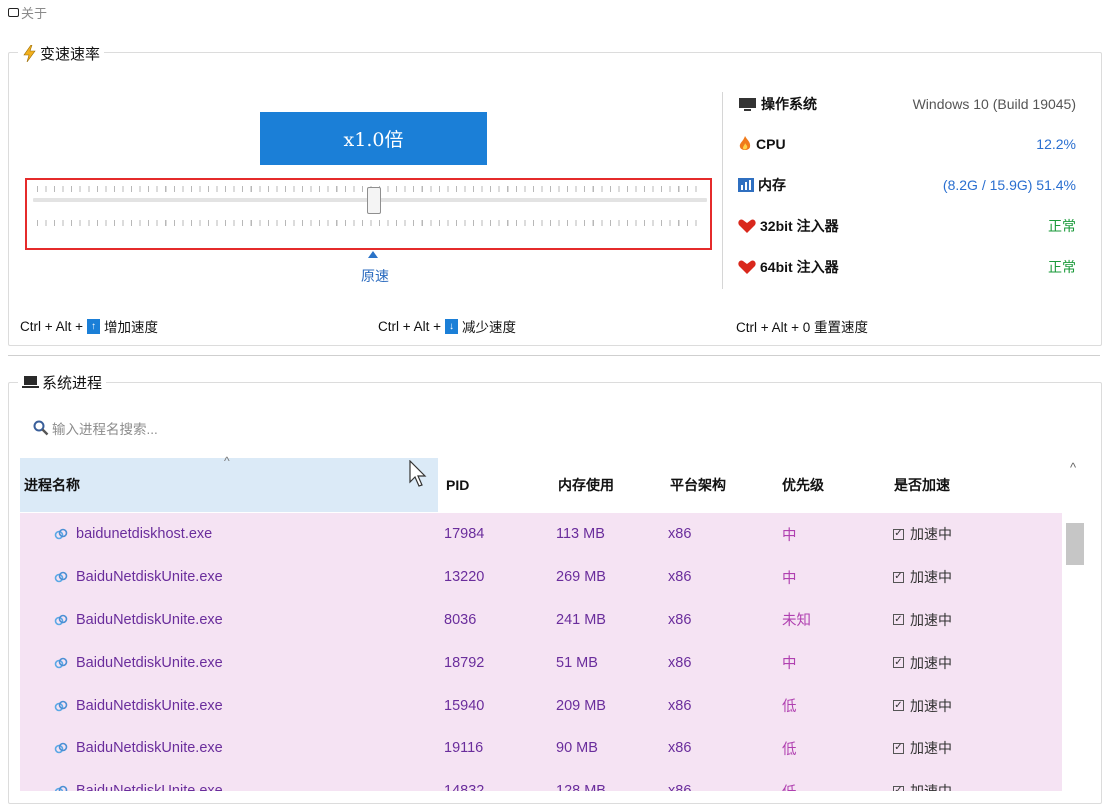  What do you see at coordinates (375, 276) in the screenshot?
I see `default-speed-label: 原速` at bounding box center [375, 276].